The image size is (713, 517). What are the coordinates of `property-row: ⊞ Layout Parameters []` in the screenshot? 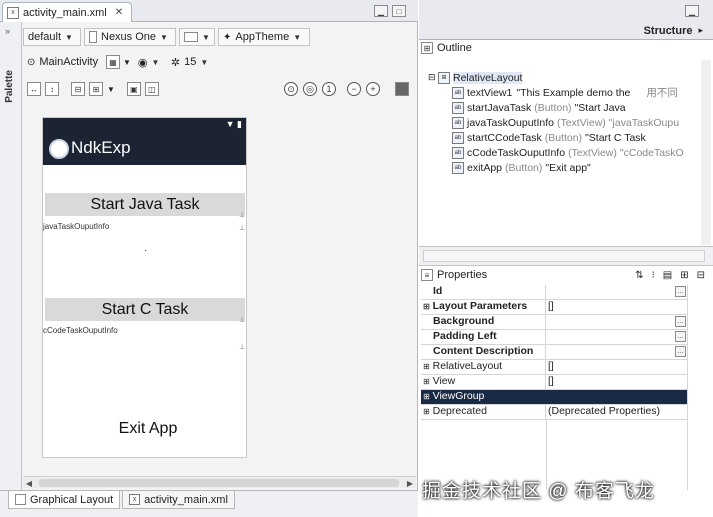 It's located at (554, 307).